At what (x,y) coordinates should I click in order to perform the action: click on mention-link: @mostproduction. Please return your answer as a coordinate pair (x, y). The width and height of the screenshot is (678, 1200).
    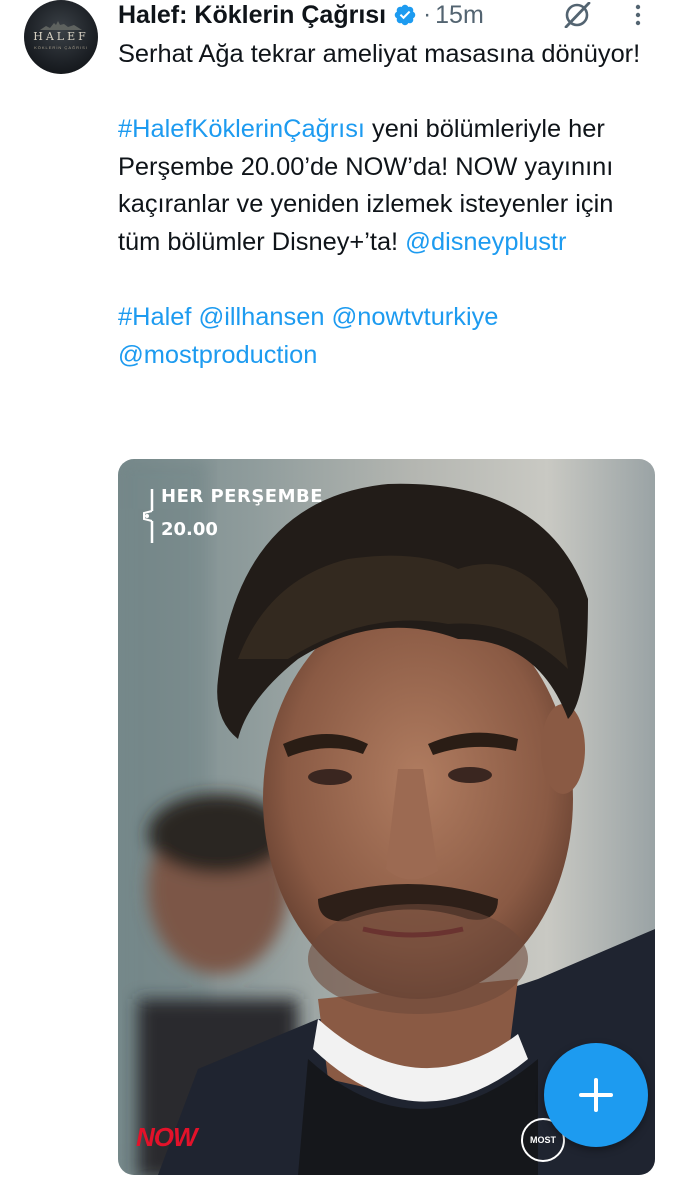
    Looking at the image, I should click on (217, 355).